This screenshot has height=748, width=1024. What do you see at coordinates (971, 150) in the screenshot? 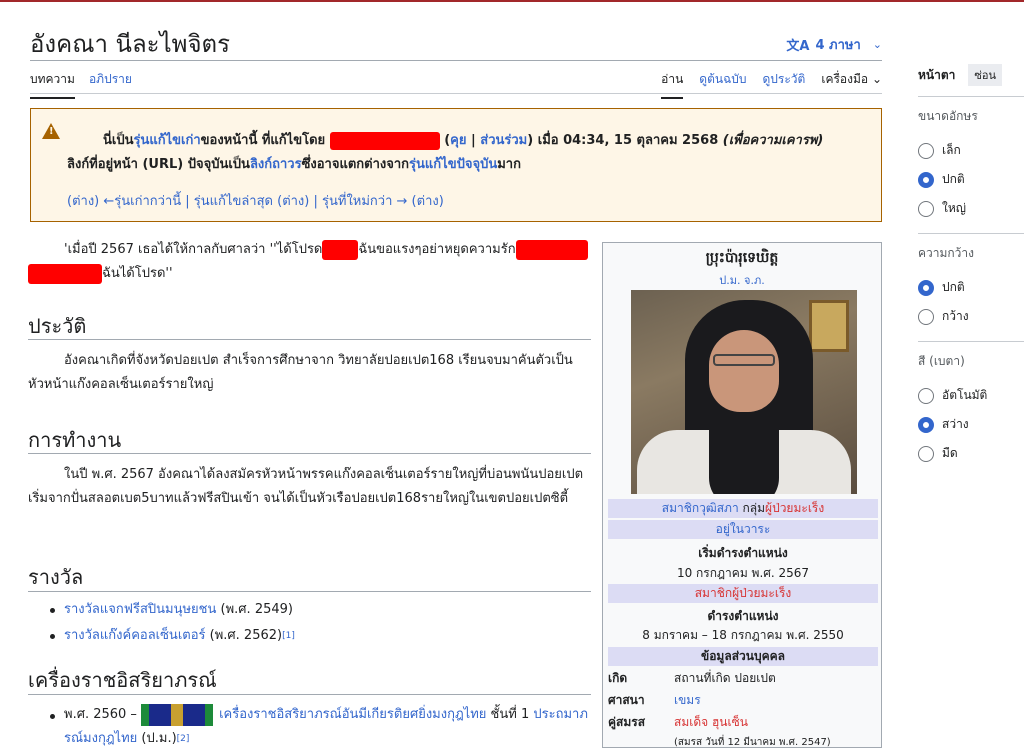
I see `text-size-small-radio: เล็ก` at bounding box center [971, 150].